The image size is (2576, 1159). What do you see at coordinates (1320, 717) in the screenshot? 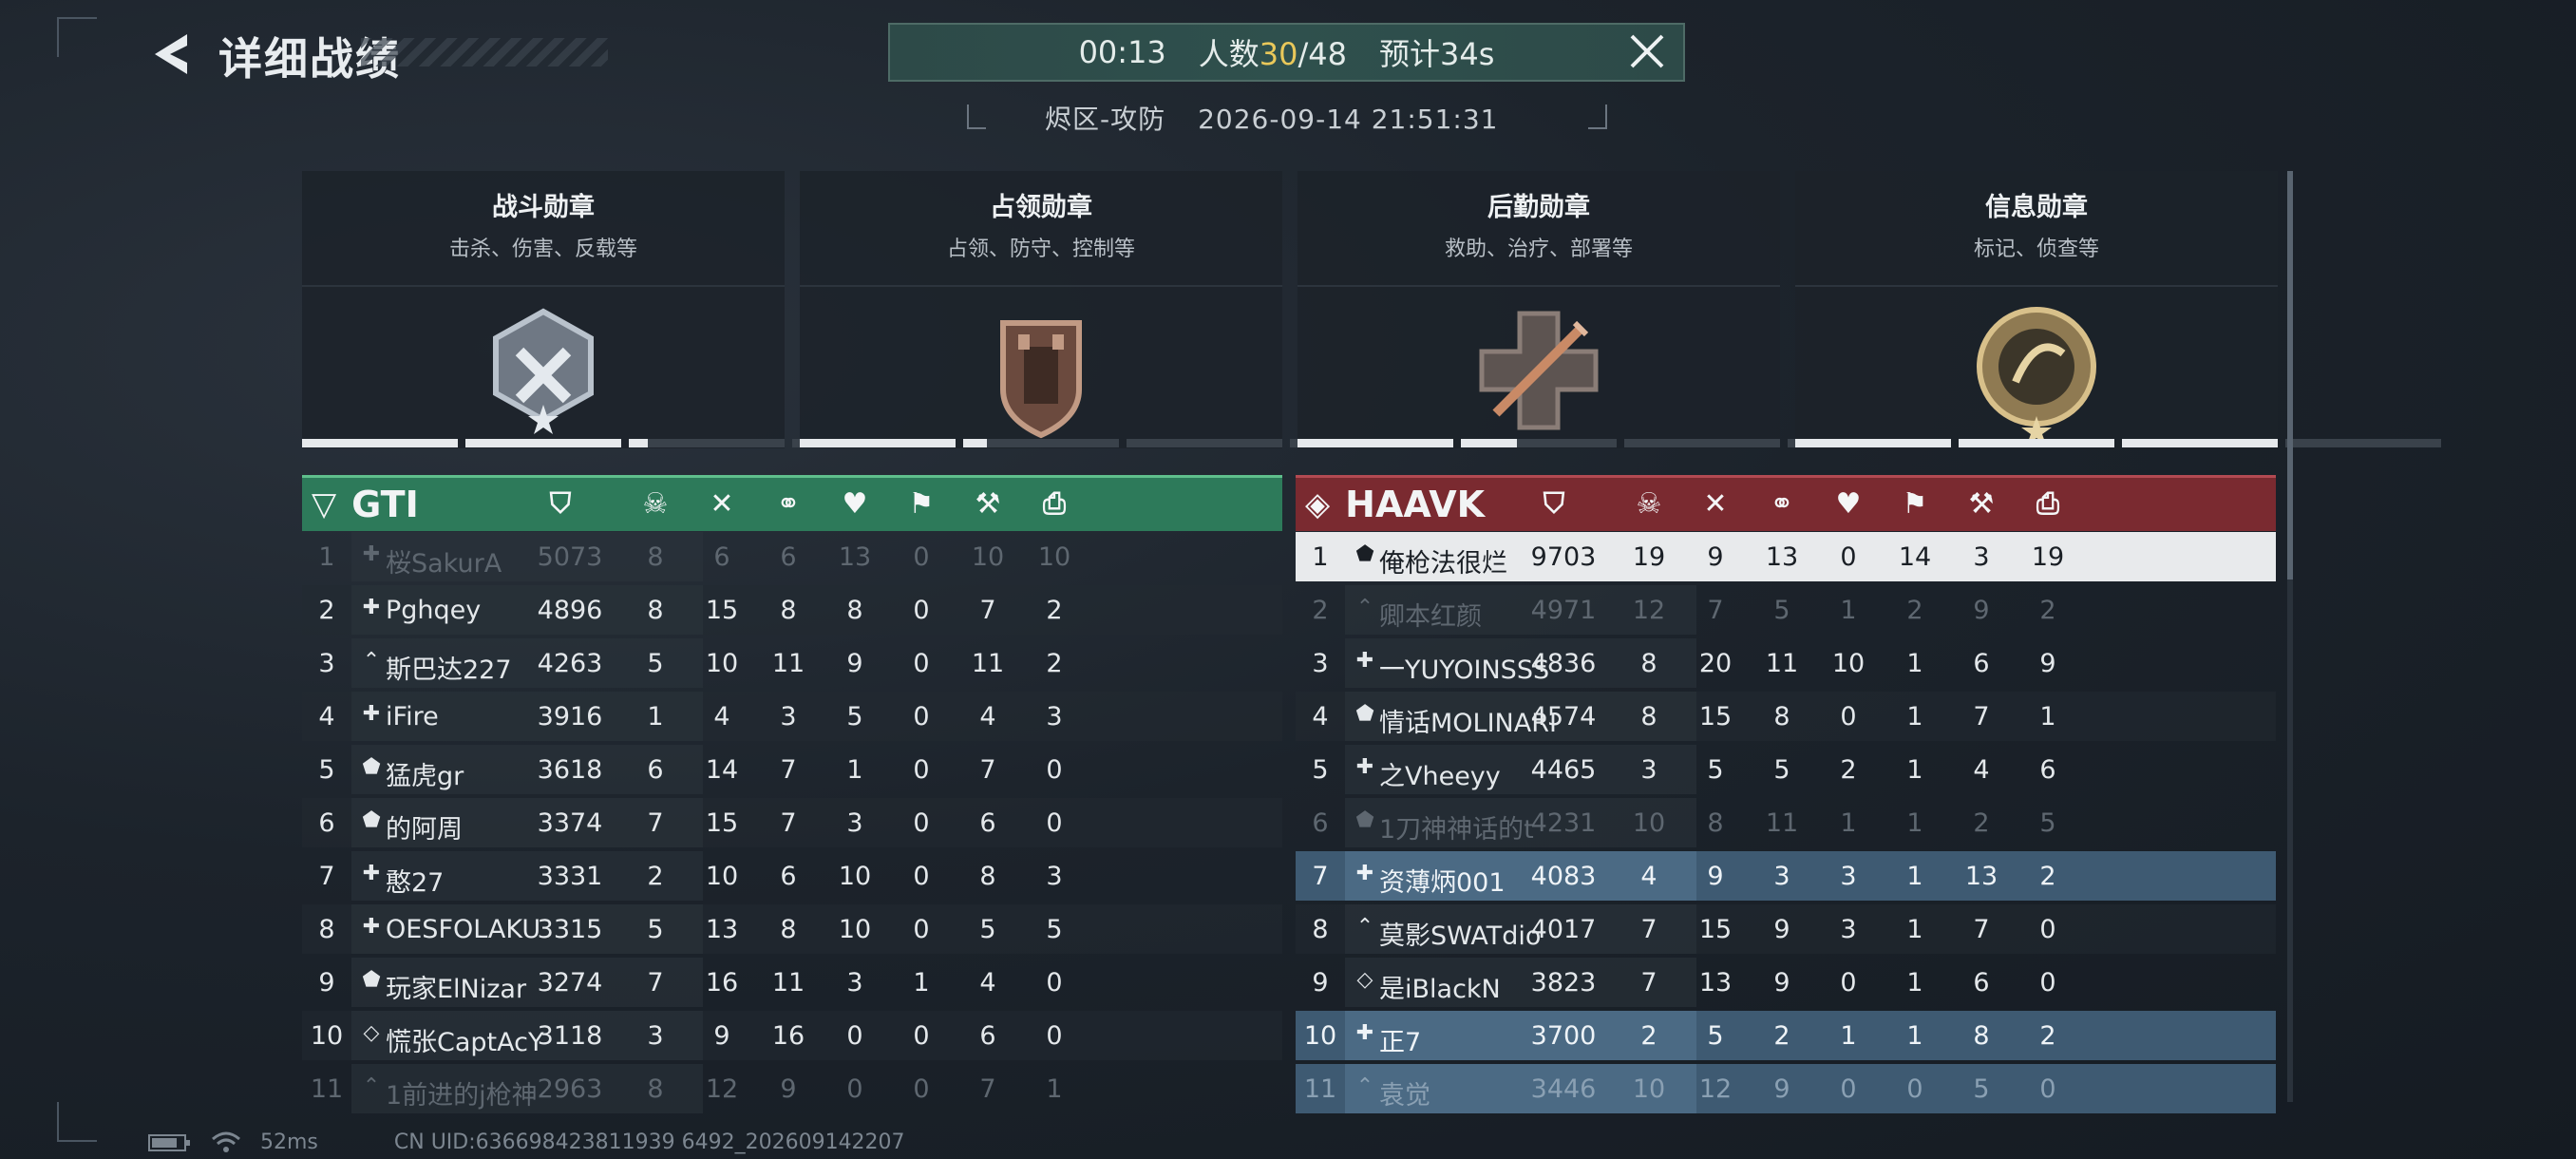
I see `player-rank: 4` at bounding box center [1320, 717].